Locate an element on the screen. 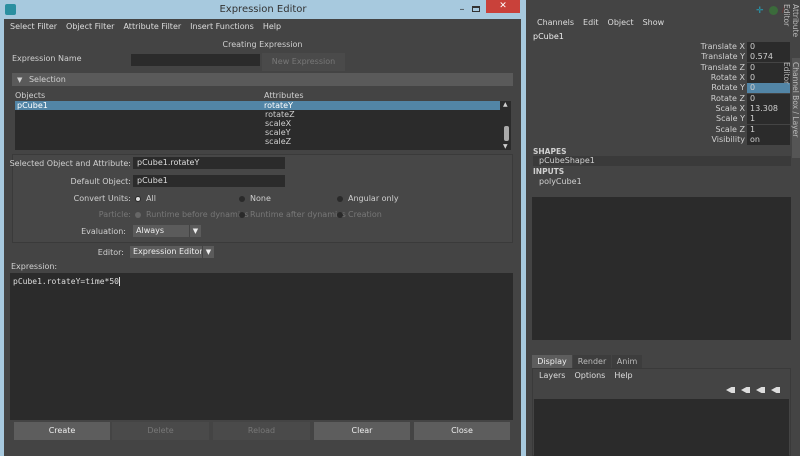 This screenshot has height=456, width=800. channel-value-field: 0.574 is located at coordinates (768, 57).